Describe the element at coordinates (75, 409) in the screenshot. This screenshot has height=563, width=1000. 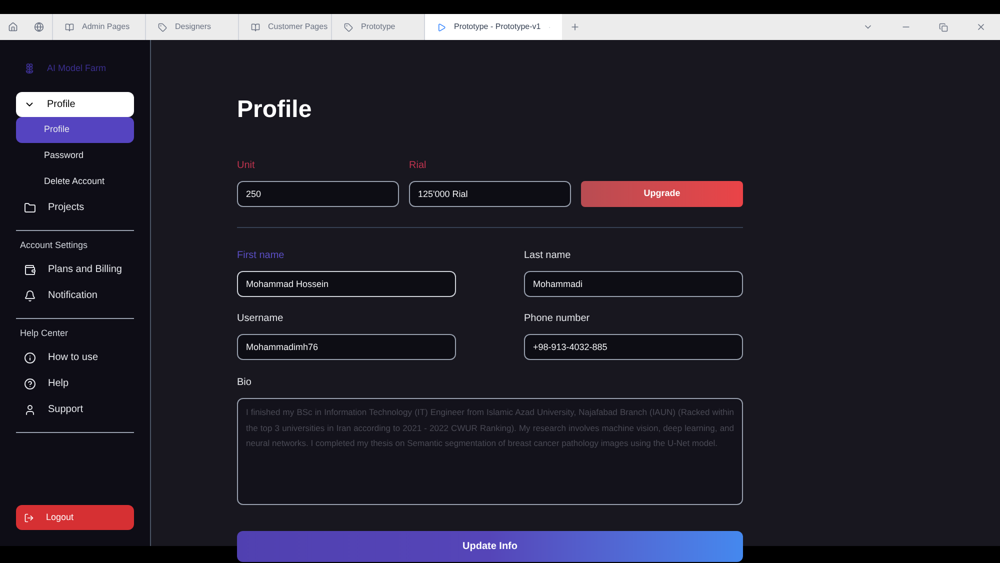
I see `sidebar-item: Support` at that location.